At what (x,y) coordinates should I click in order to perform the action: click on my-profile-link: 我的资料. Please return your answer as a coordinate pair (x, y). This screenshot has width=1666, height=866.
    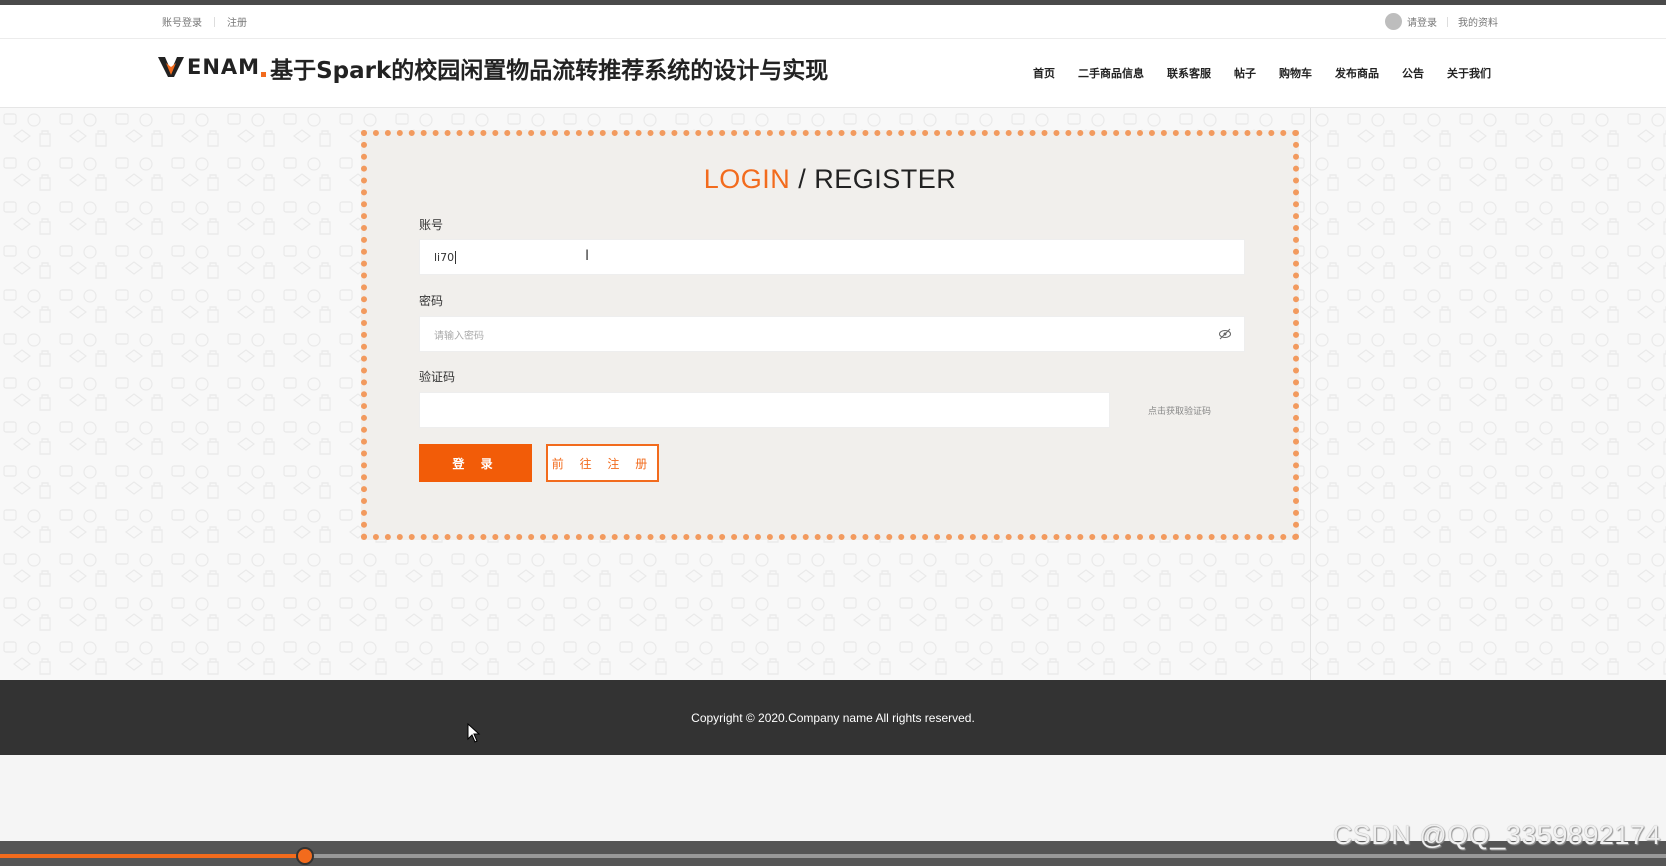
    Looking at the image, I should click on (1478, 21).